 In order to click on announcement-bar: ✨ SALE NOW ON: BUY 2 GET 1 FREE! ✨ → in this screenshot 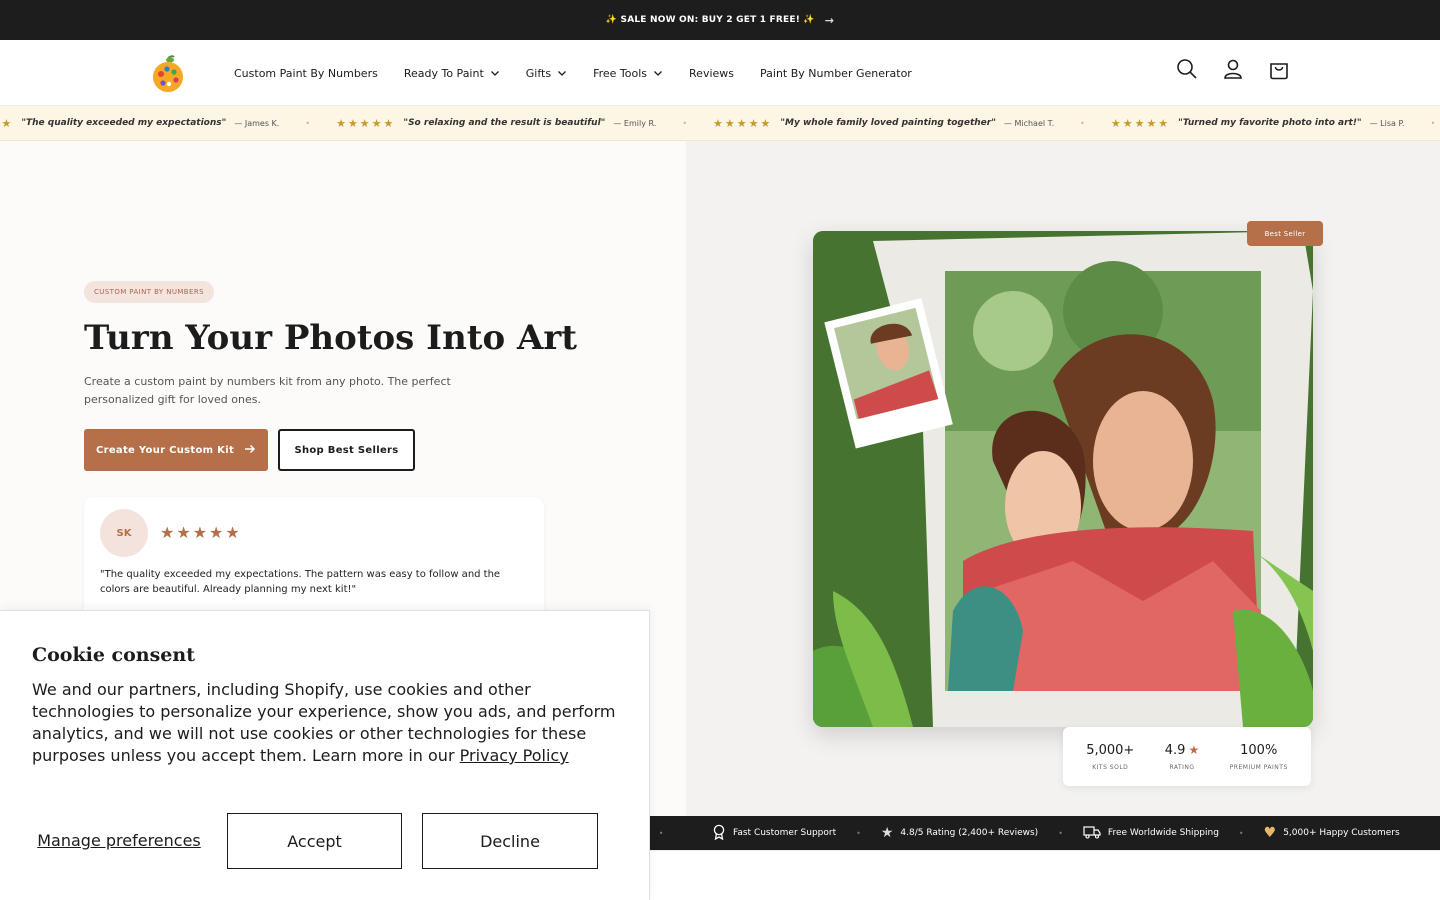, I will do `click(720, 20)`.